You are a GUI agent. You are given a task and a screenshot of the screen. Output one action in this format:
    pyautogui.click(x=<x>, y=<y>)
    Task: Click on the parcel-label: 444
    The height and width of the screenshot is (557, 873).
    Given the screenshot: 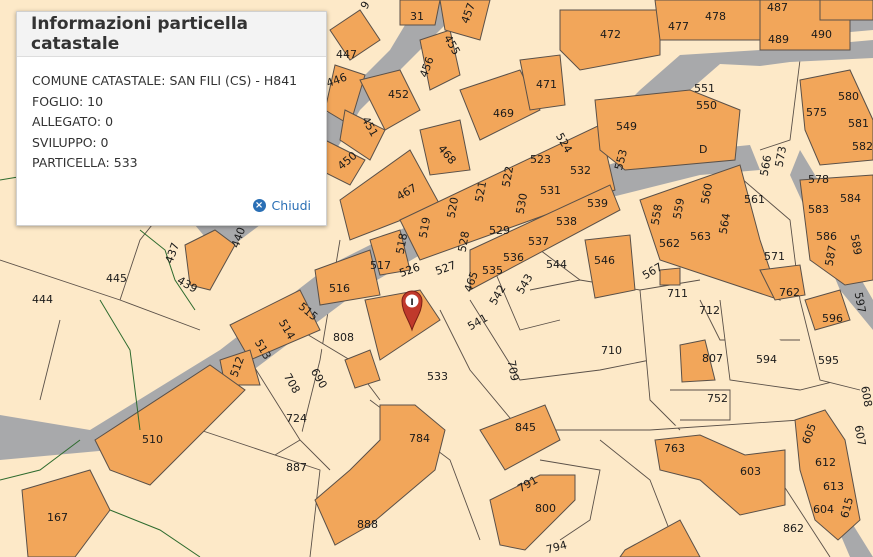 What is the action you would take?
    pyautogui.click(x=42, y=299)
    